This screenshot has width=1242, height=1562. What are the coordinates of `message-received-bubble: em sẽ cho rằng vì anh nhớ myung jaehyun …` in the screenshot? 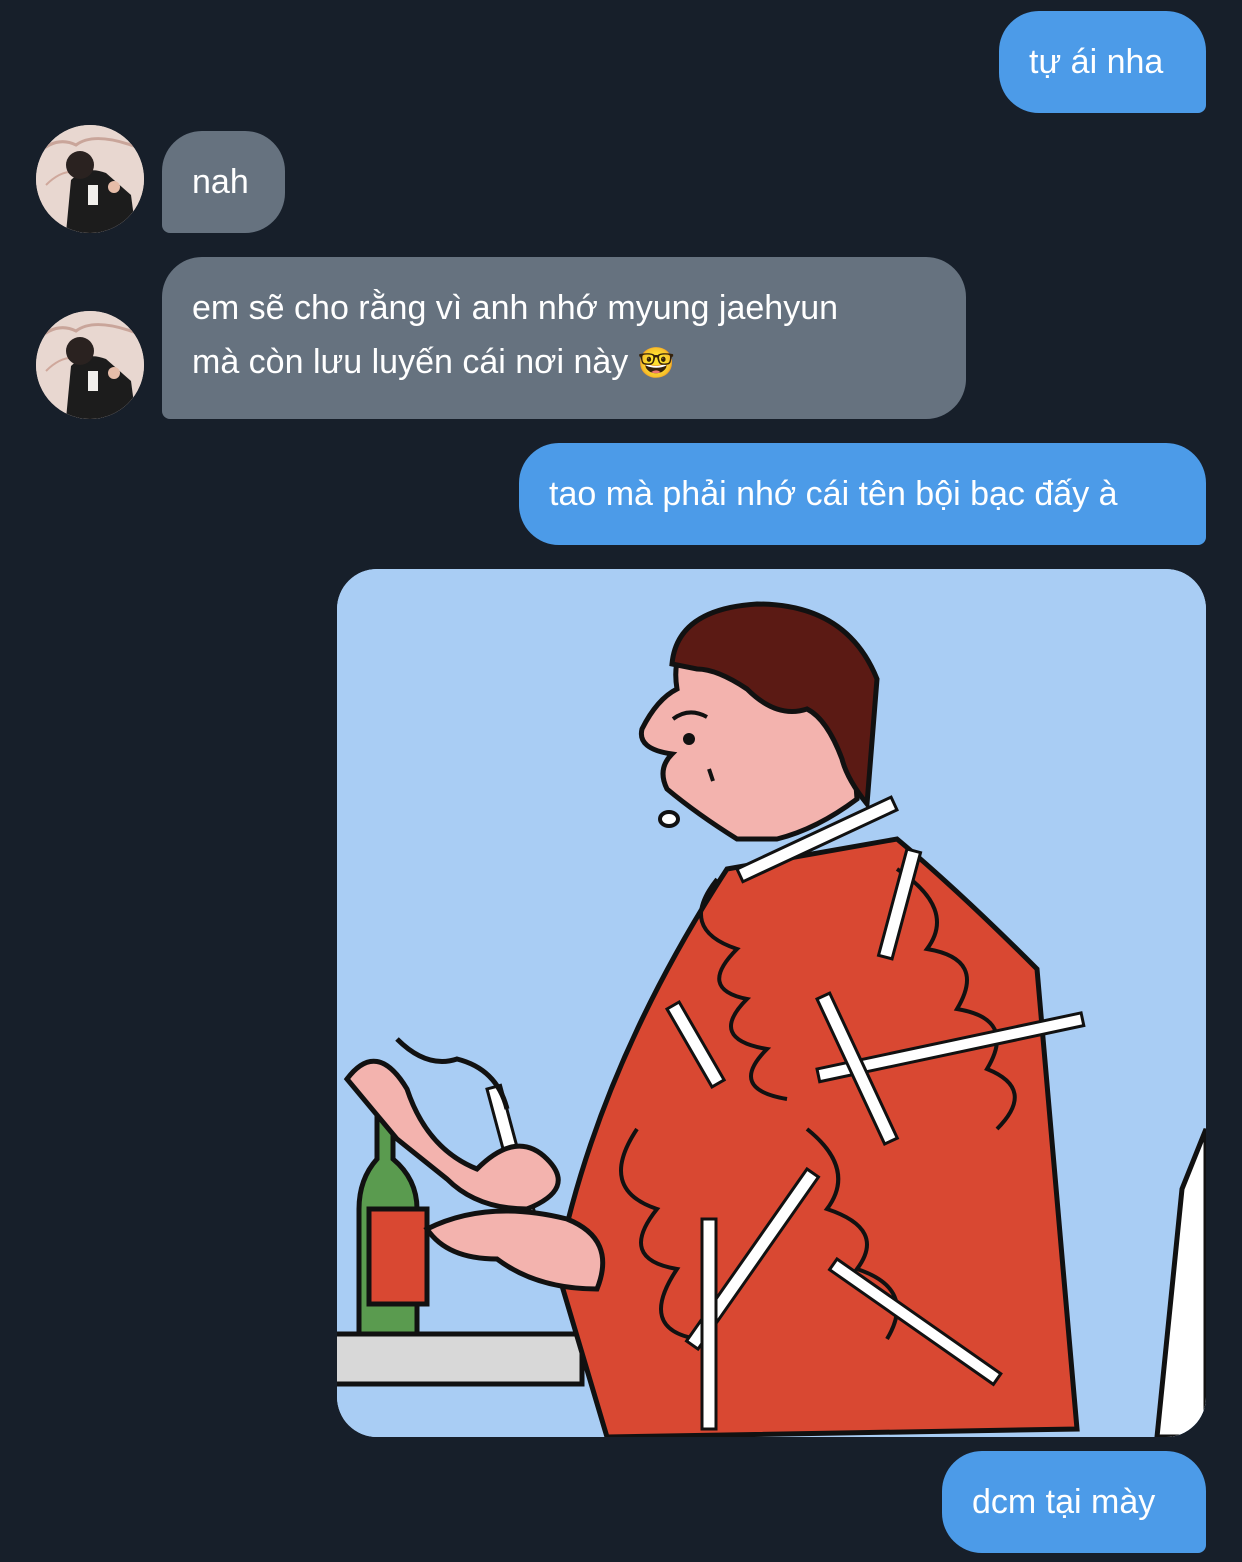 It's located at (564, 338).